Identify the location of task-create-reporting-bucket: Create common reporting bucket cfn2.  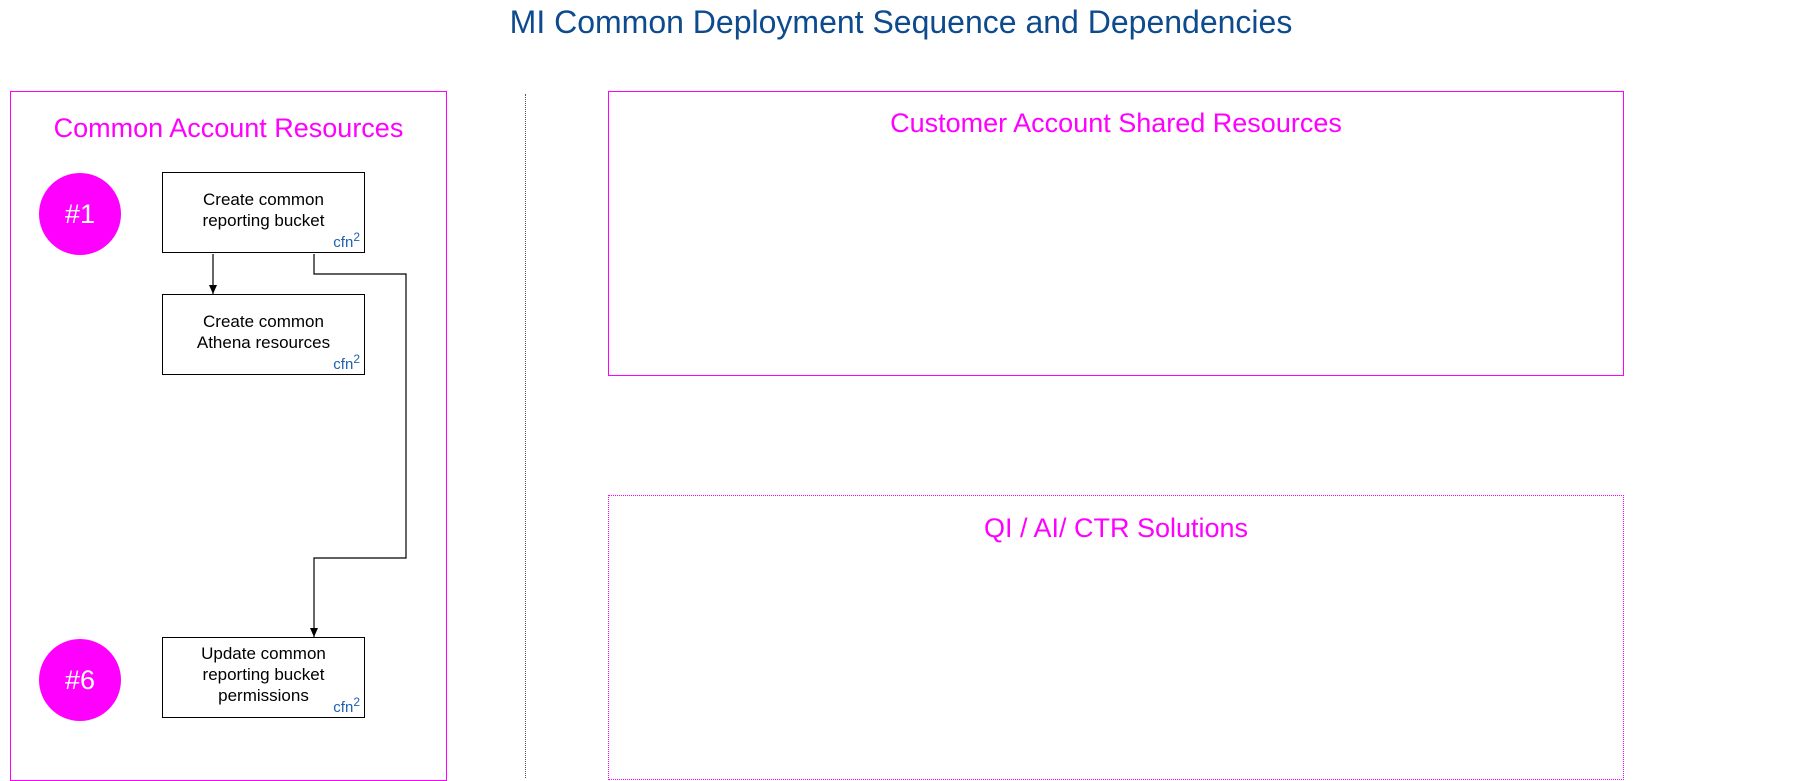
(263, 212).